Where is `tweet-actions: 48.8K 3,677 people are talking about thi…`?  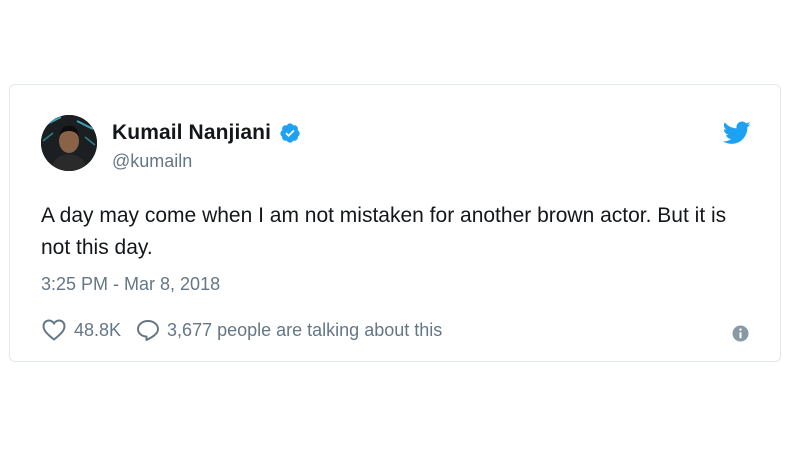 tweet-actions: 48.8K 3,677 people are talking about thi… is located at coordinates (241, 330).